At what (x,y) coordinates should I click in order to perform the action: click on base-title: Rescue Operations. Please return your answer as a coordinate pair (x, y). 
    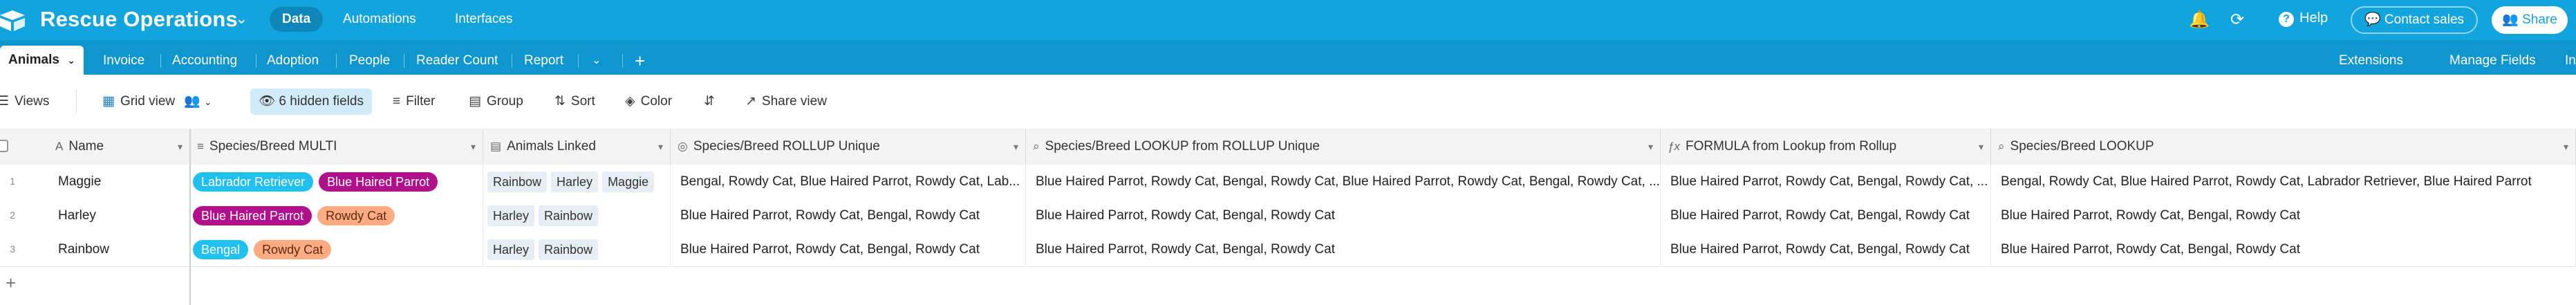
    Looking at the image, I should click on (139, 19).